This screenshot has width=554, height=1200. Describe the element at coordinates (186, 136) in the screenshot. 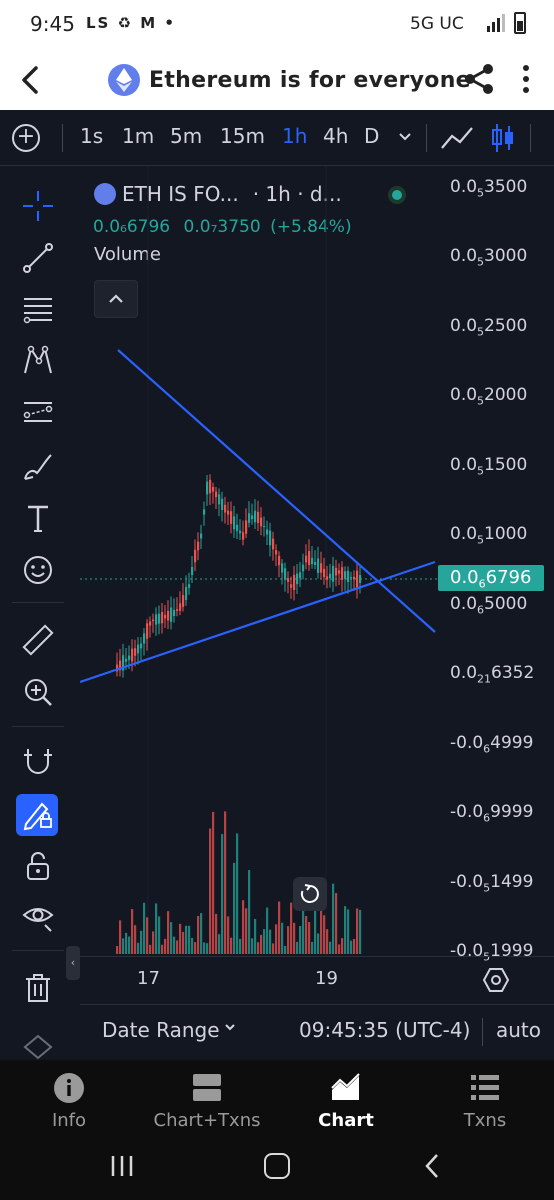

I see `interval-5m: 5m` at that location.